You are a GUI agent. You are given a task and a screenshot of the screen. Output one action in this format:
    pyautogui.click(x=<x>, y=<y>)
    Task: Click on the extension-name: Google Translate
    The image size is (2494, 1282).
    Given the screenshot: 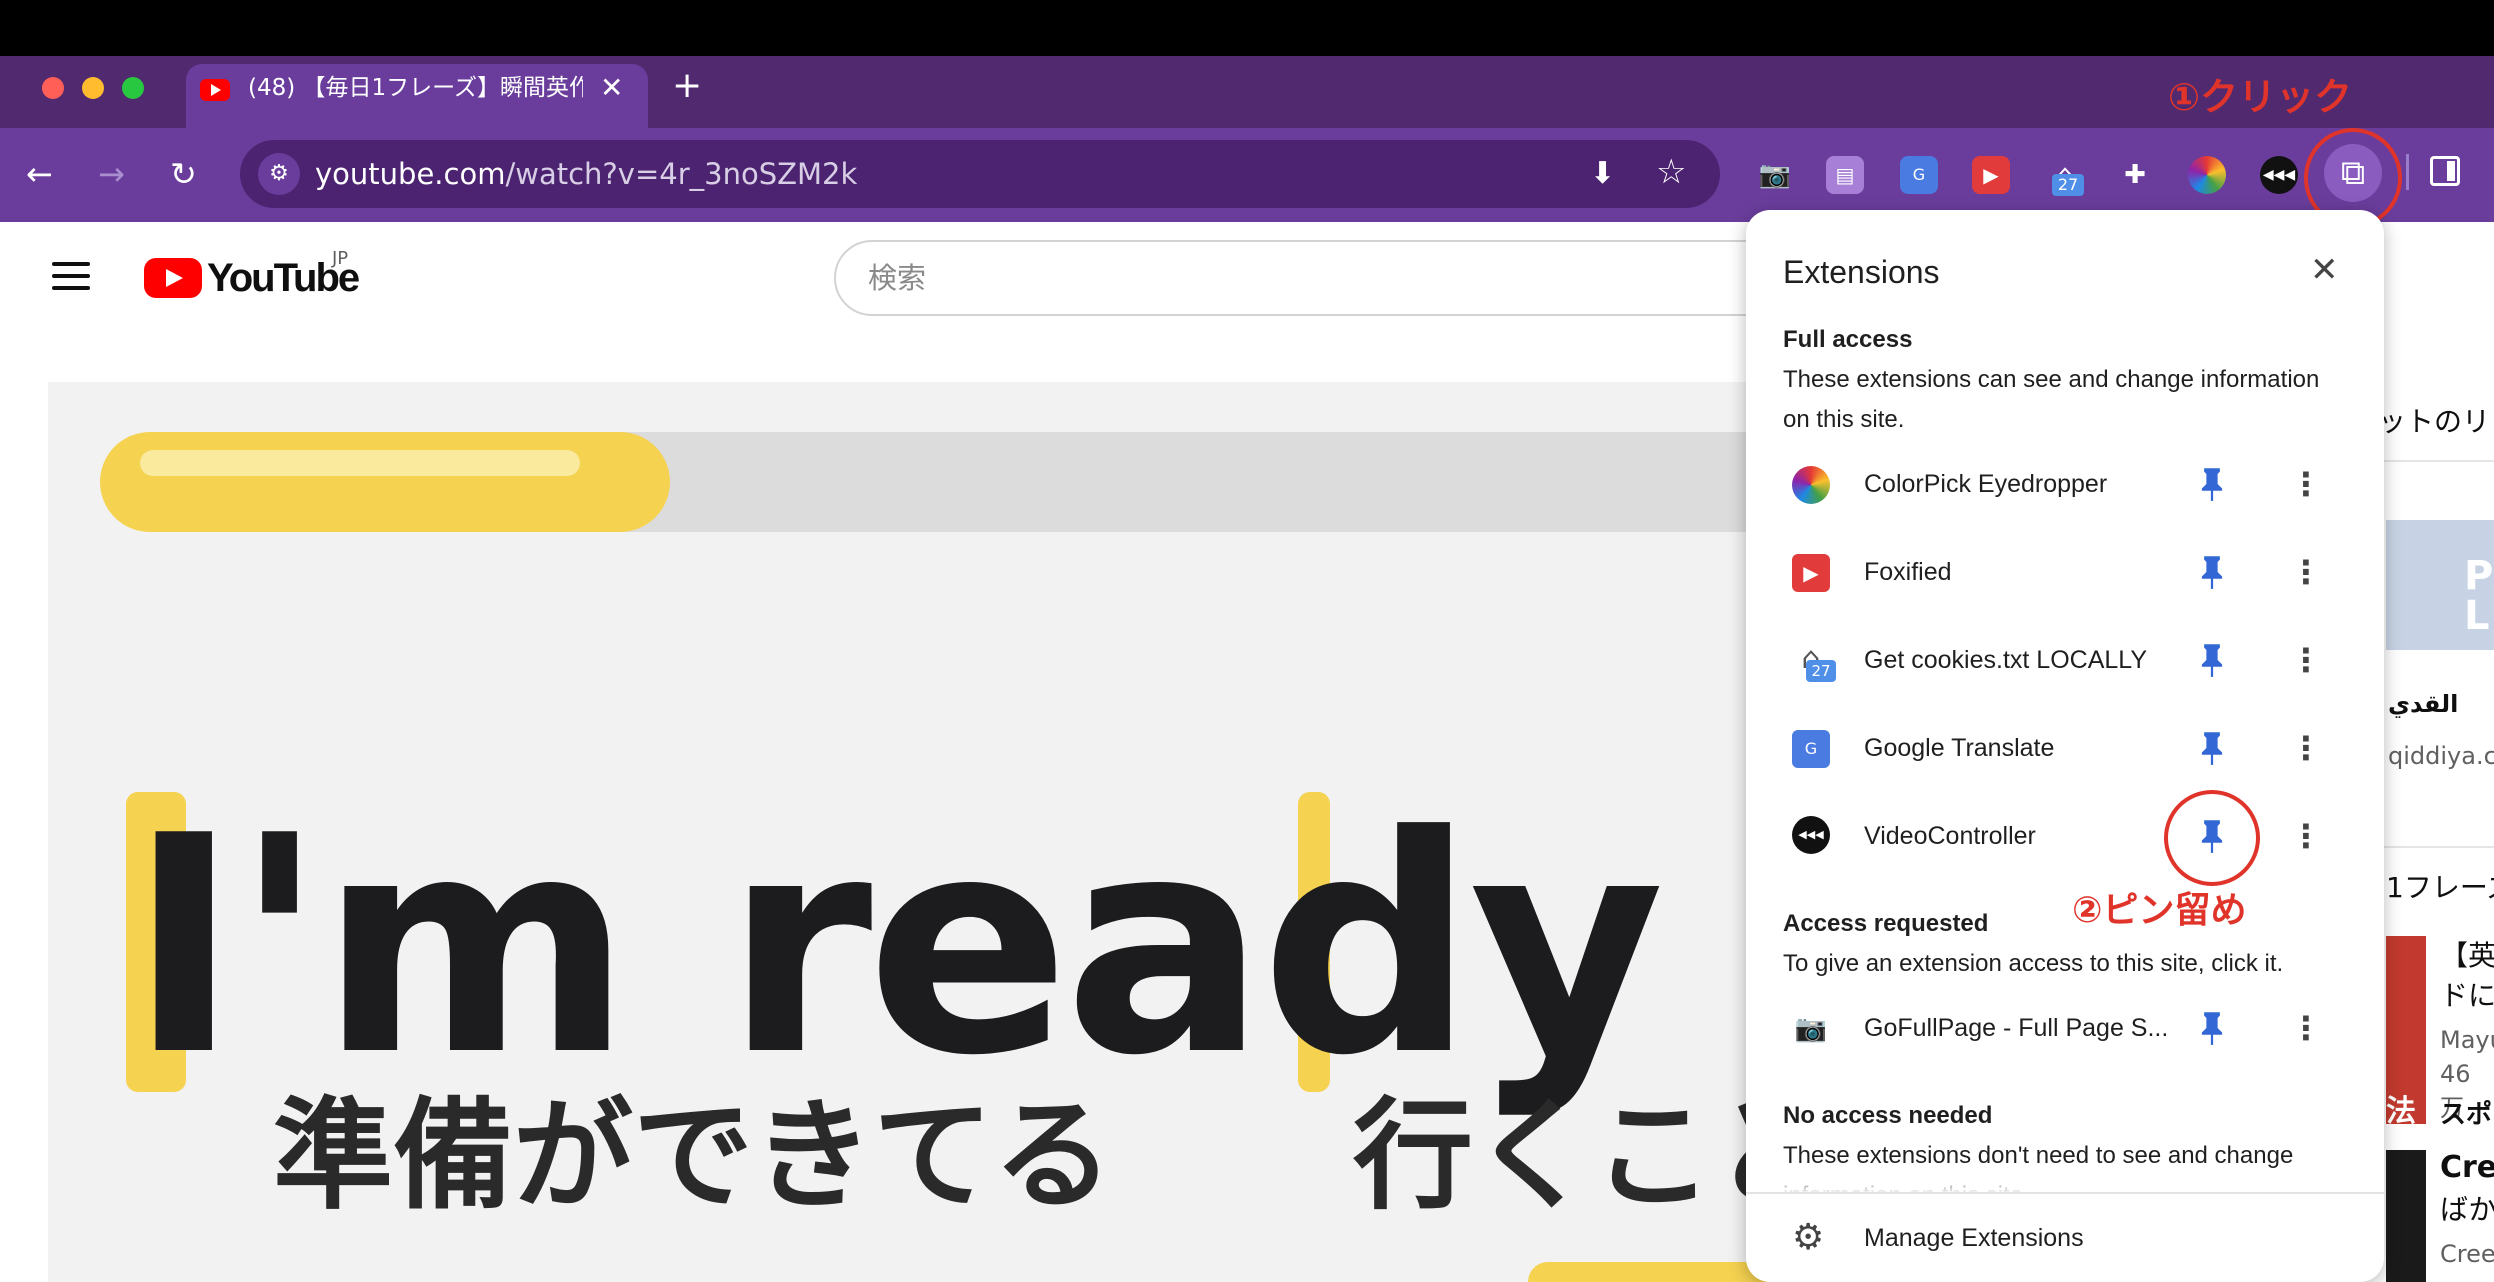 What is the action you would take?
    pyautogui.click(x=1959, y=748)
    